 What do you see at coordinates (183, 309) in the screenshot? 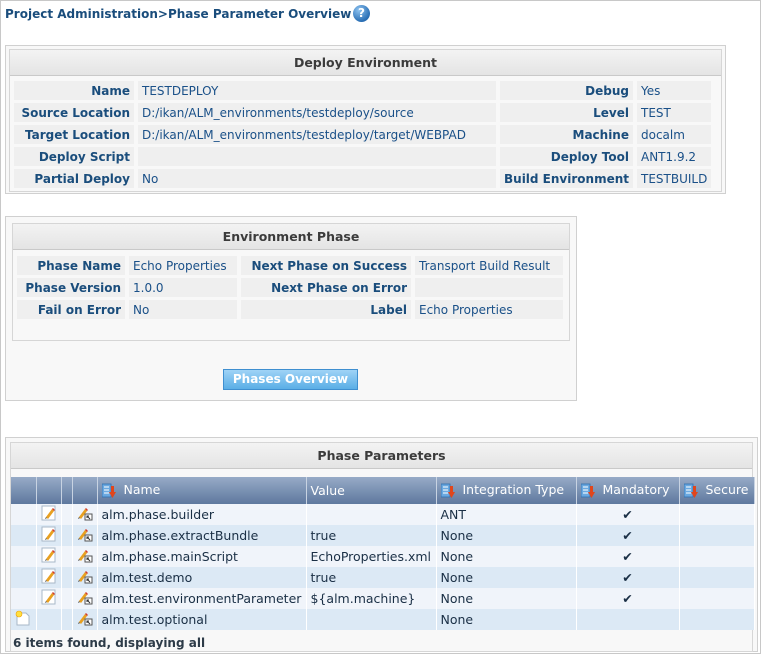
I see `fail-on-error-value: No` at bounding box center [183, 309].